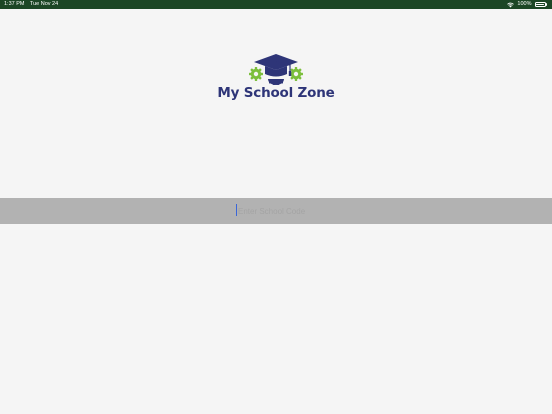  What do you see at coordinates (524, 4) in the screenshot?
I see `battery-percent: 100%` at bounding box center [524, 4].